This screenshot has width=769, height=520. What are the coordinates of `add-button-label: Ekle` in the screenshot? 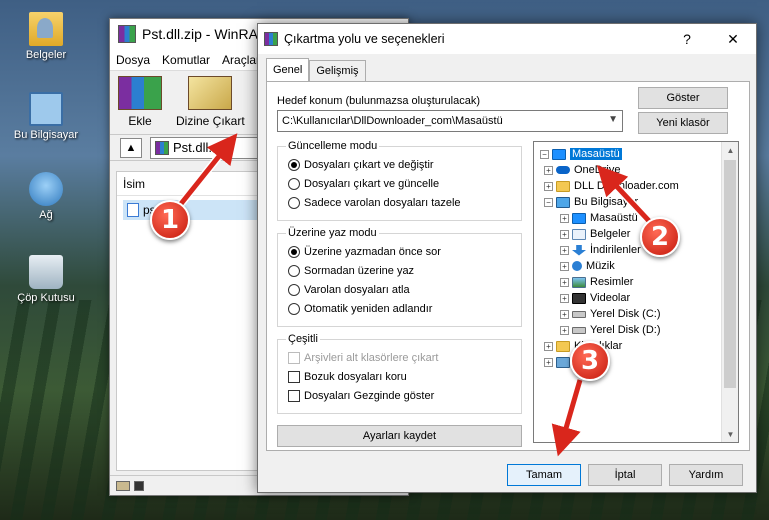 It's located at (140, 121).